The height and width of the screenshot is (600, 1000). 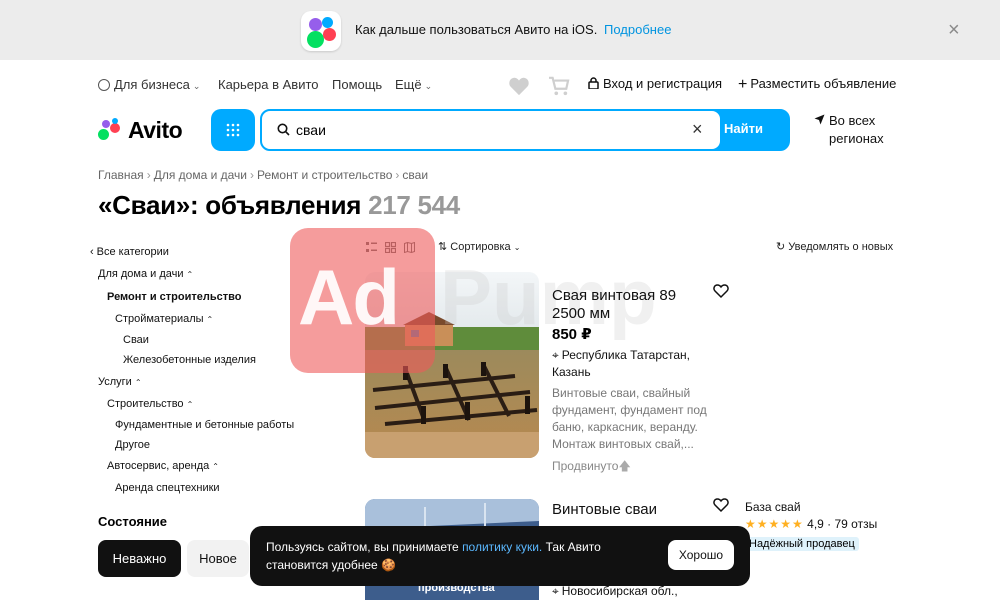 I want to click on notify-new-button: ↻ Уведомлять о новых, so click(x=834, y=246).